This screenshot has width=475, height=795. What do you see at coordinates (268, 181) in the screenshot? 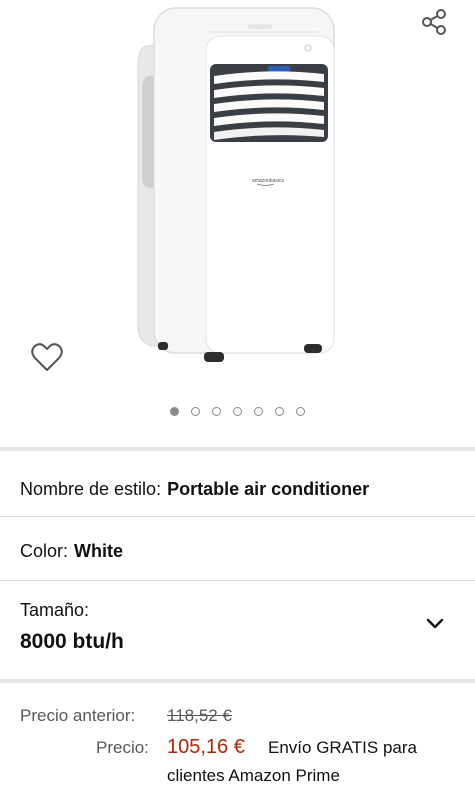
I see `brand-logo-text: amazonbasics` at bounding box center [268, 181].